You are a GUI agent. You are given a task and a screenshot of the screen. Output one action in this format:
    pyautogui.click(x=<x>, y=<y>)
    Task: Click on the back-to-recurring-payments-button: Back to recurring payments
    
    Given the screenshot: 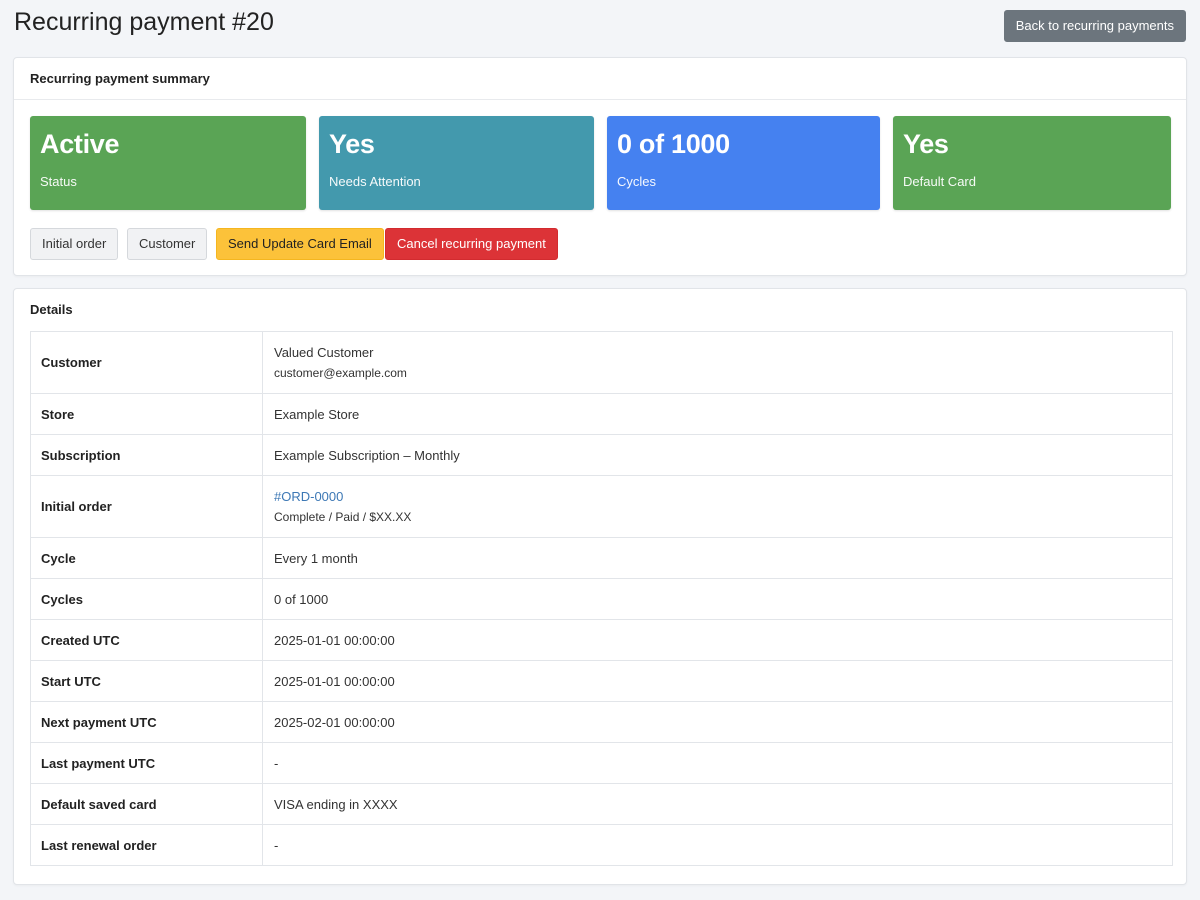 What is the action you would take?
    pyautogui.click(x=1094, y=26)
    